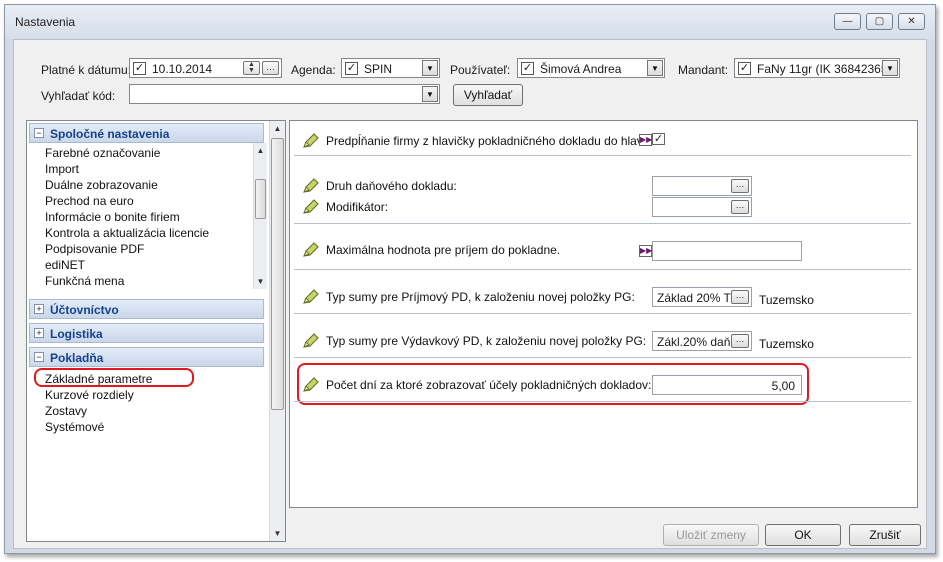 Image resolution: width=943 pixels, height=562 pixels. I want to click on list-item: Zostavy, so click(66, 411).